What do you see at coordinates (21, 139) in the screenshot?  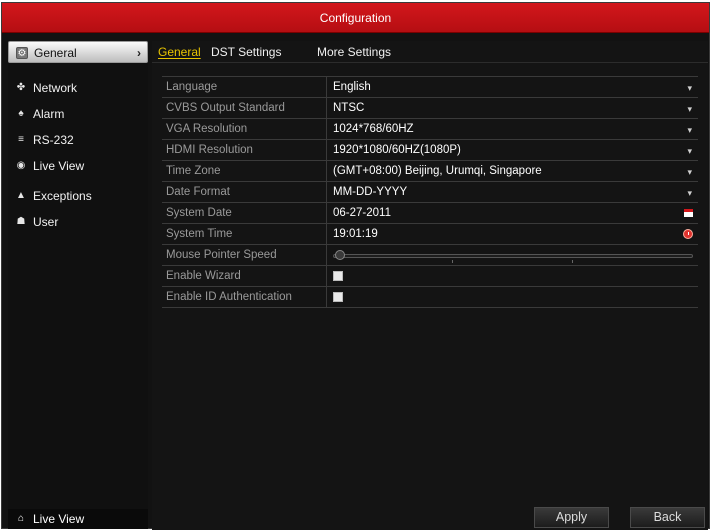 I see `rs232-icon: ≡` at bounding box center [21, 139].